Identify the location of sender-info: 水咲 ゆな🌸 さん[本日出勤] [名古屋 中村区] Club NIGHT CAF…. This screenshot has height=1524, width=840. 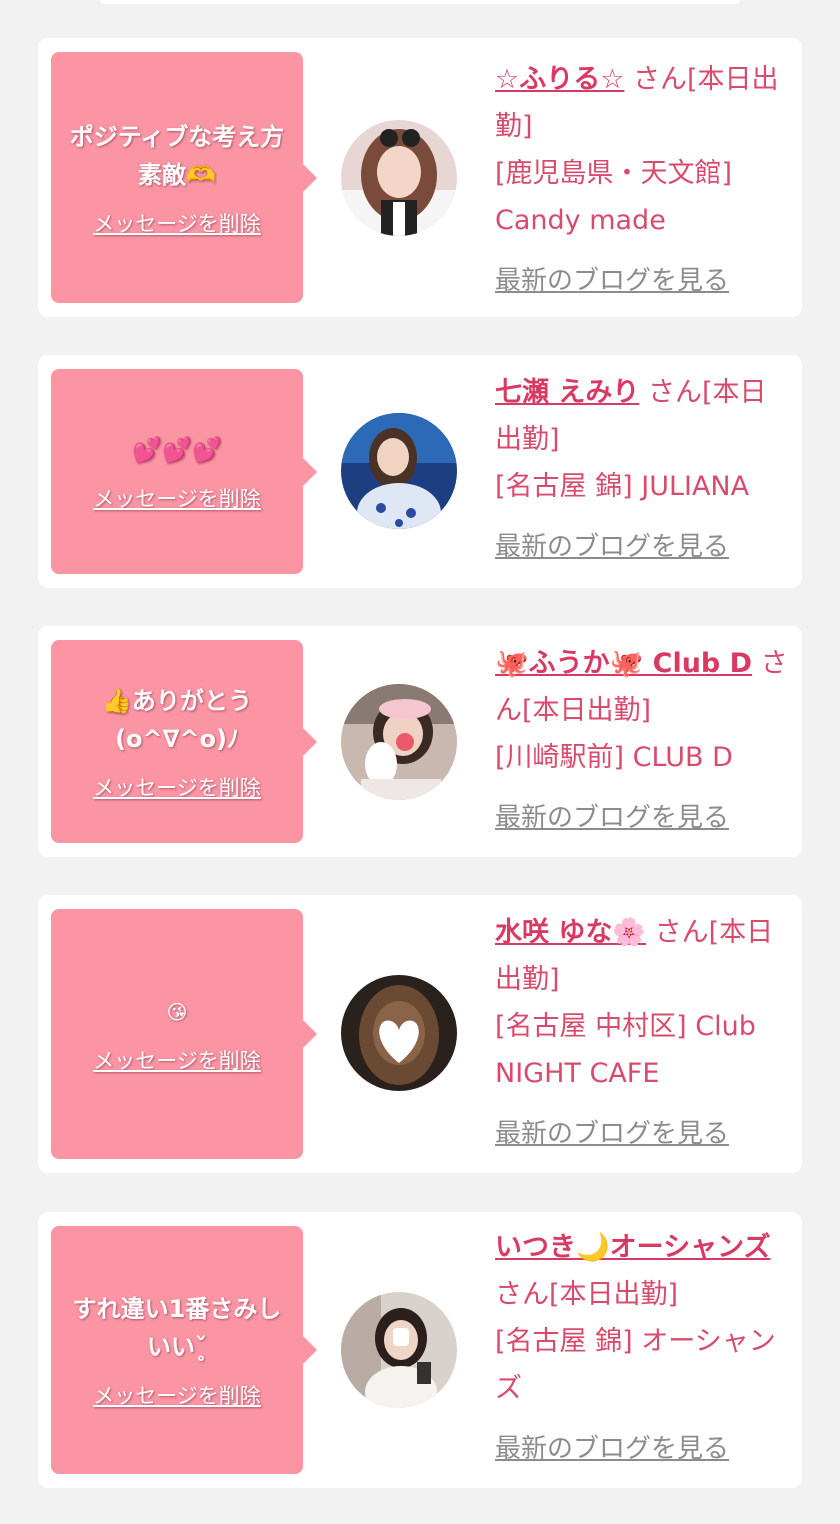
(643, 1033).